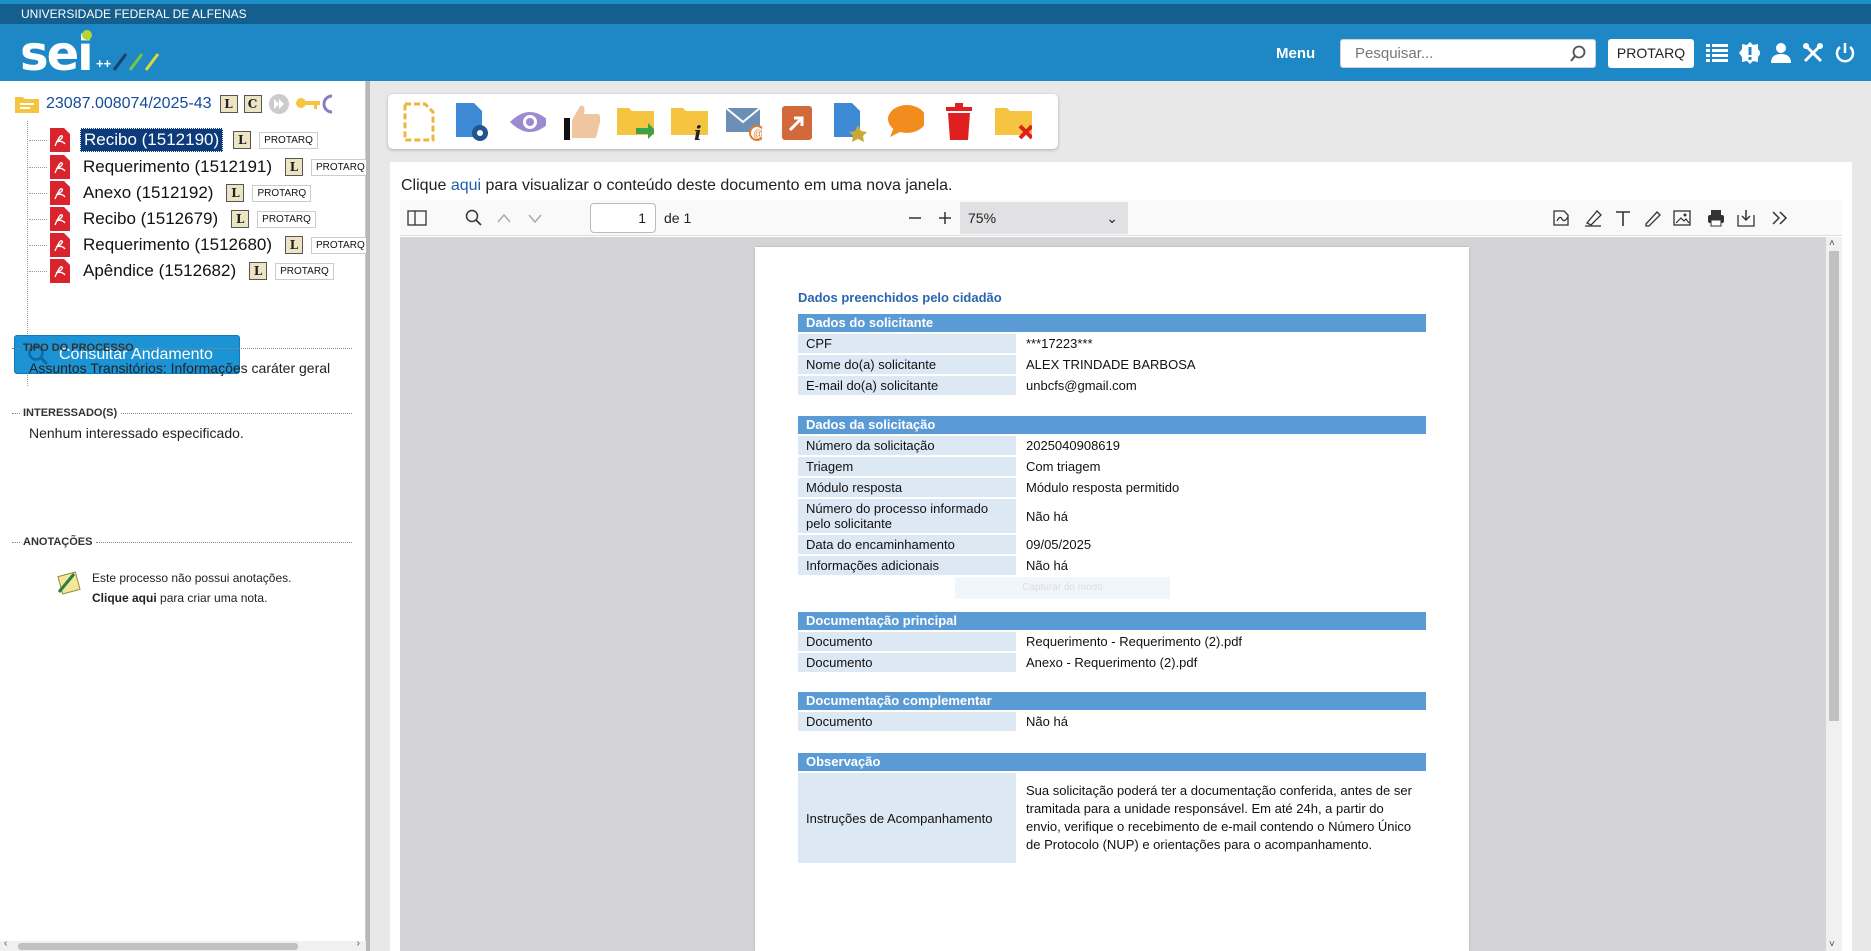 This screenshot has height=951, width=1871. I want to click on field-row: Informações adicionais Não há, so click(1112, 565).